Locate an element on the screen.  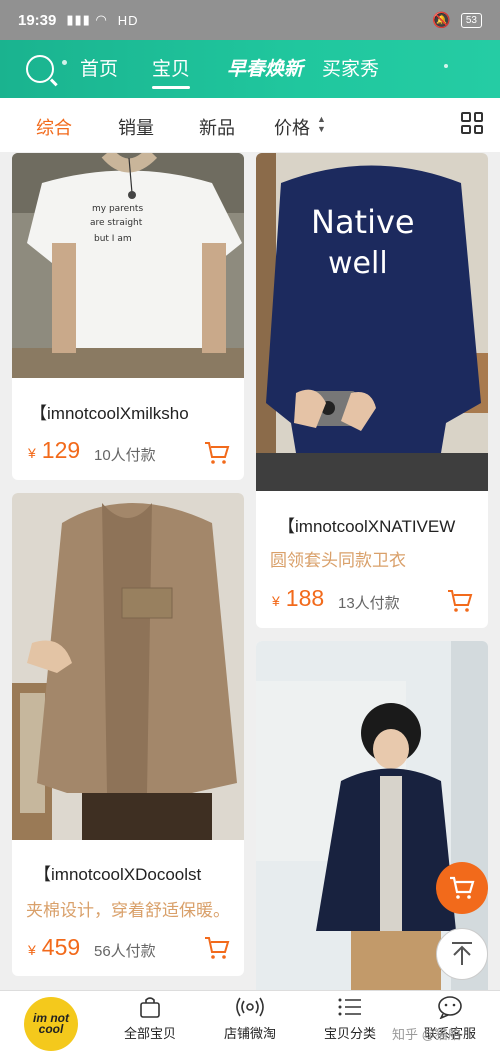
sort-overall: 综合 is located at coordinates (54, 127).